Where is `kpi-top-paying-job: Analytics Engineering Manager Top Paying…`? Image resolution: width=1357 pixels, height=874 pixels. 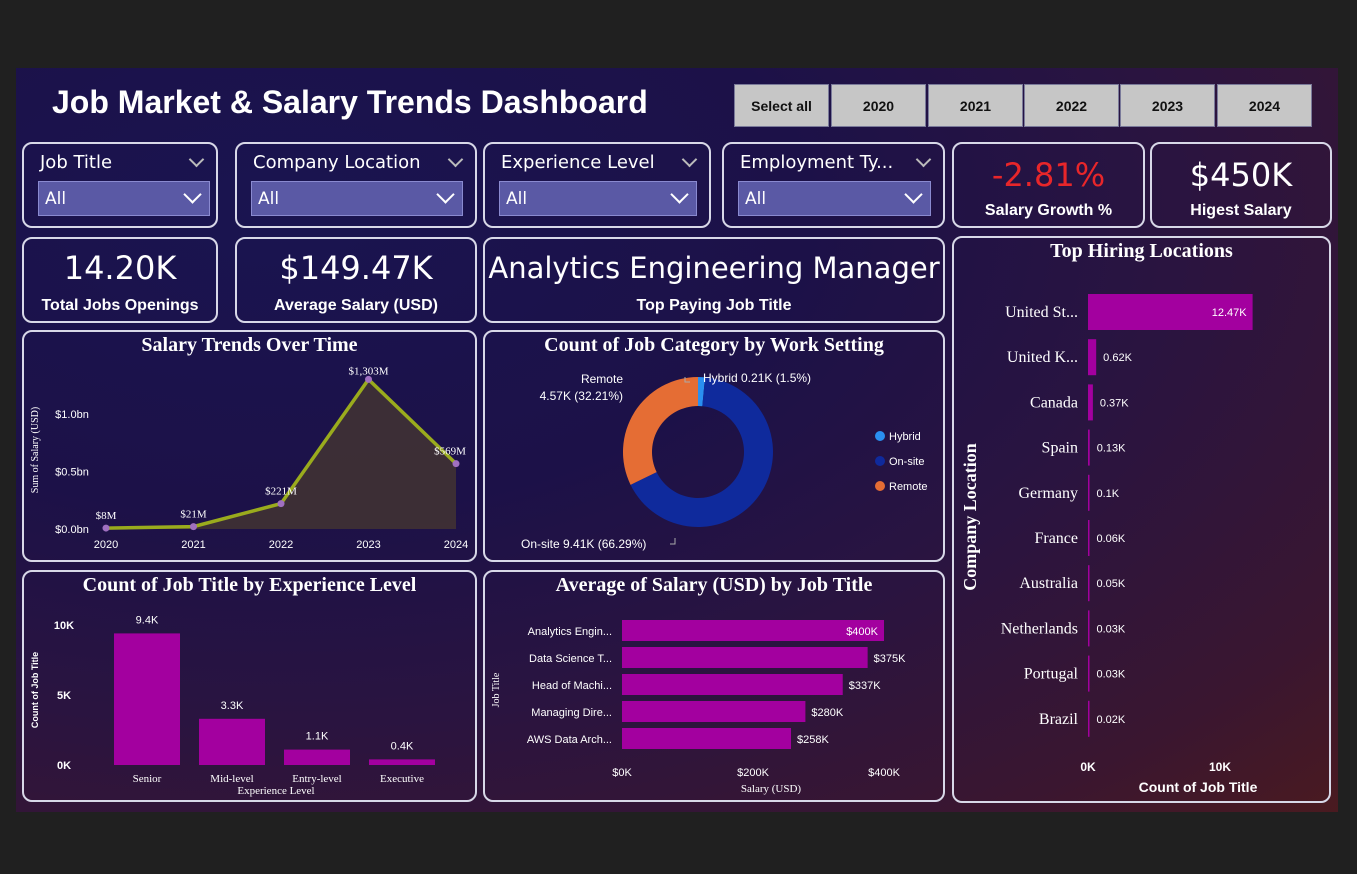 kpi-top-paying-job: Analytics Engineering Manager Top Paying… is located at coordinates (714, 280).